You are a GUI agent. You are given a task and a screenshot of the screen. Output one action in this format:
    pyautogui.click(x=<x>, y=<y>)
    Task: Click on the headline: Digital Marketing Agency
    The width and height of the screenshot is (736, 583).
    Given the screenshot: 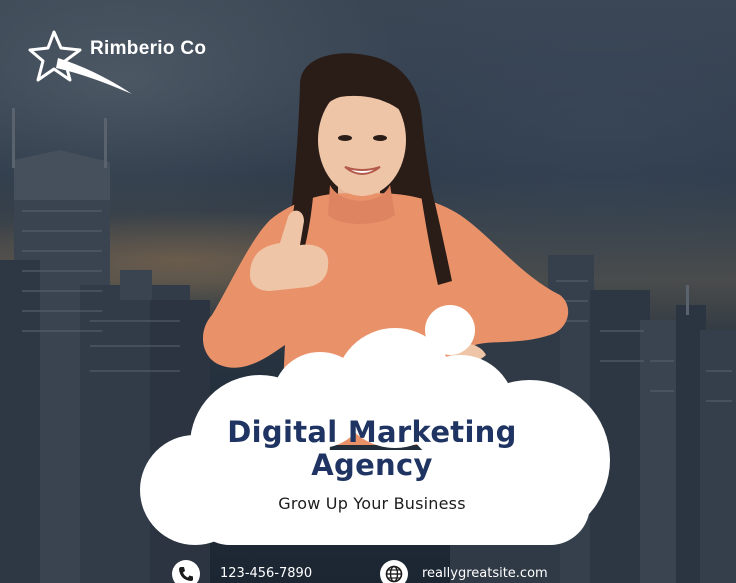 What is the action you would take?
    pyautogui.click(x=372, y=449)
    